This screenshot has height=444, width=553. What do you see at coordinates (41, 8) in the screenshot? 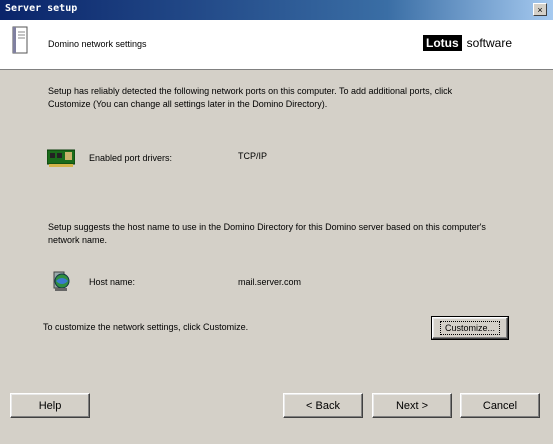
I see `window-title: Server setup` at bounding box center [41, 8].